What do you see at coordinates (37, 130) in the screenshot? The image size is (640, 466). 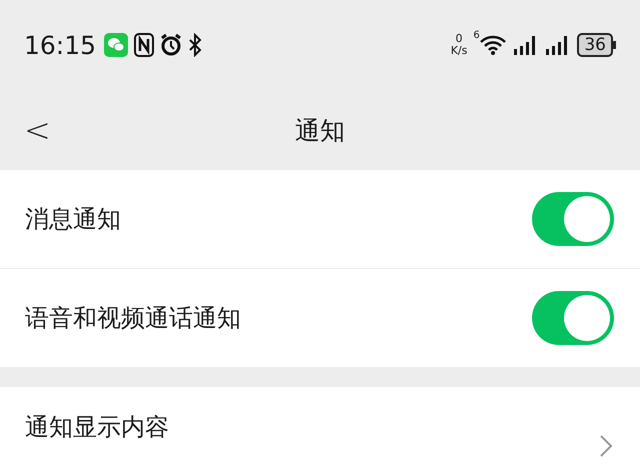 I see `back-button: <` at bounding box center [37, 130].